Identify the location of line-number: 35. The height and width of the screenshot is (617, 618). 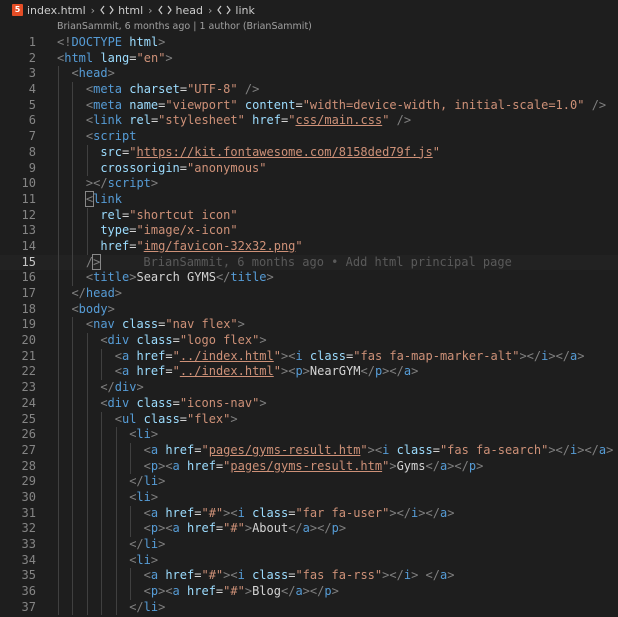
(18, 576).